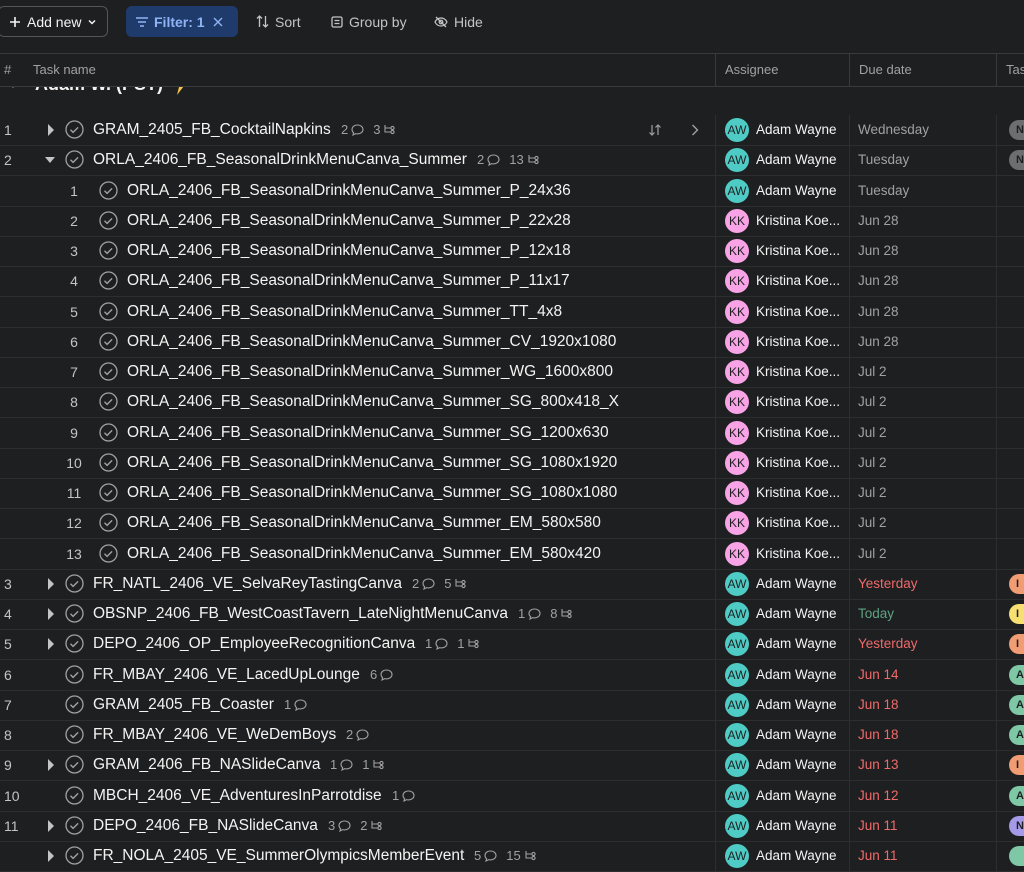  Describe the element at coordinates (876, 614) in the screenshot. I see `due-date: Today` at that location.